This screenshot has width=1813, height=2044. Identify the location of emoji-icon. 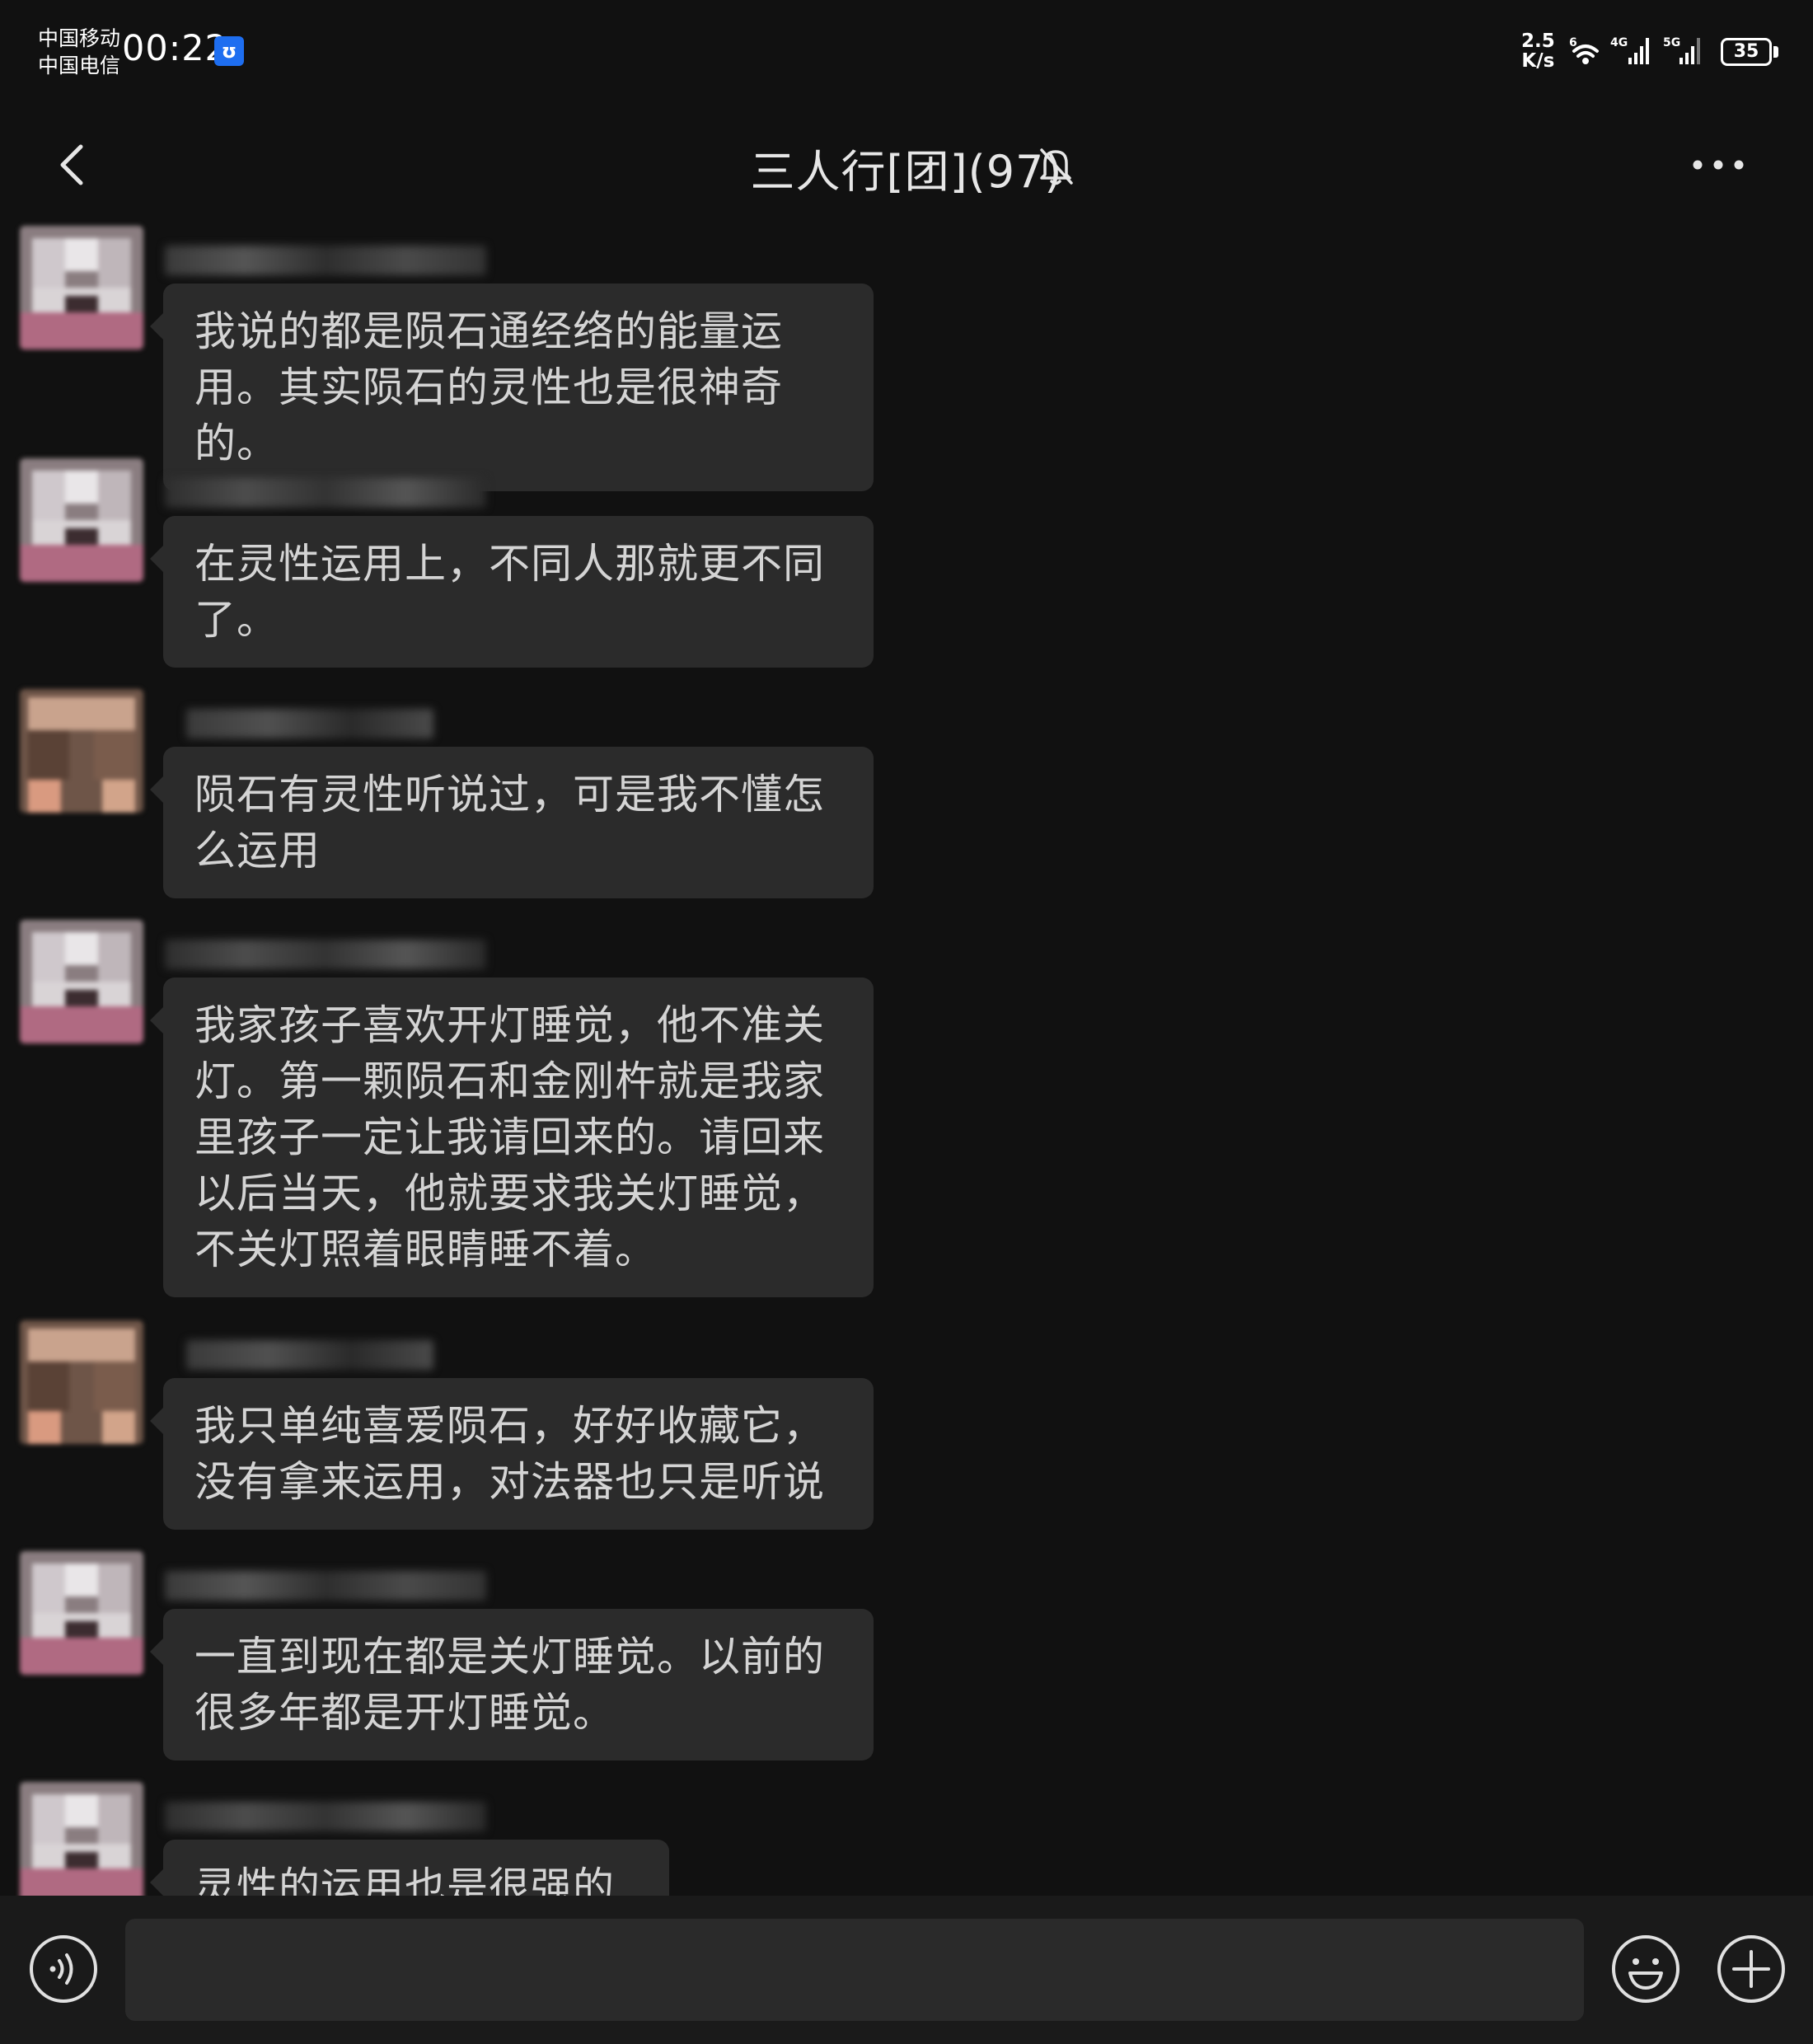
(1645, 1969).